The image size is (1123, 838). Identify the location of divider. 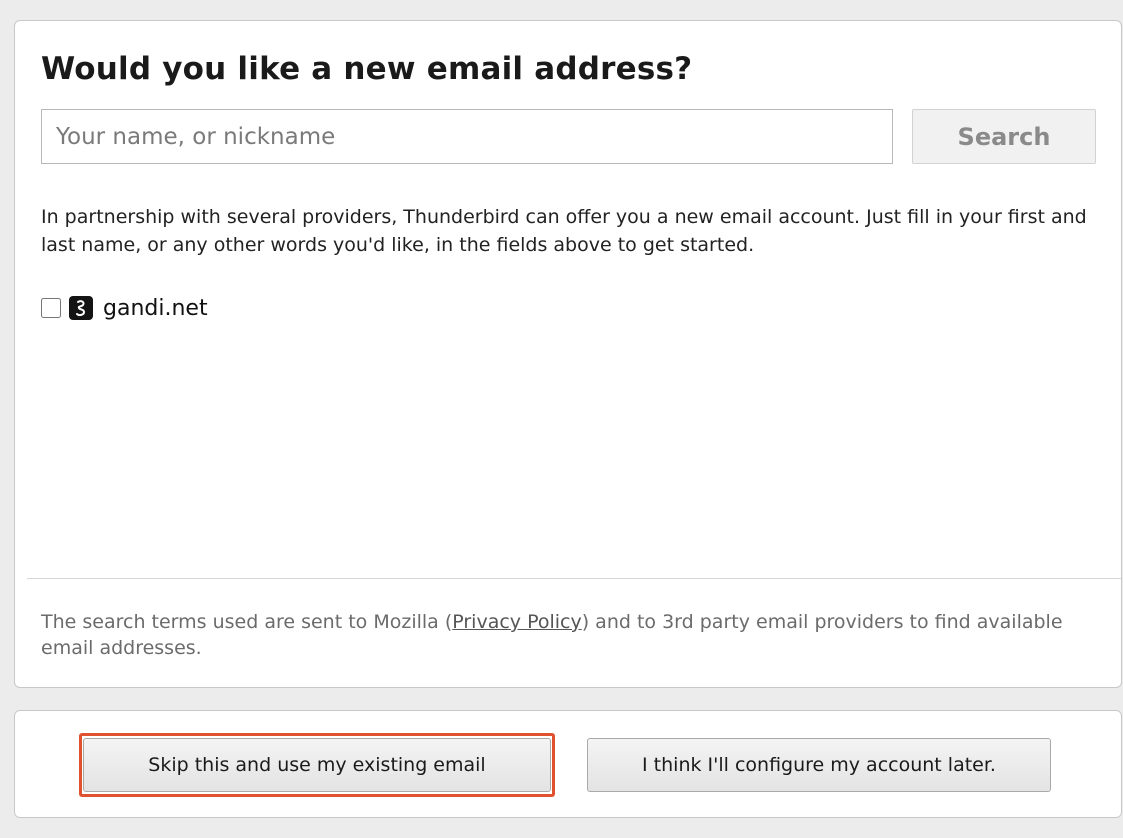
(574, 578).